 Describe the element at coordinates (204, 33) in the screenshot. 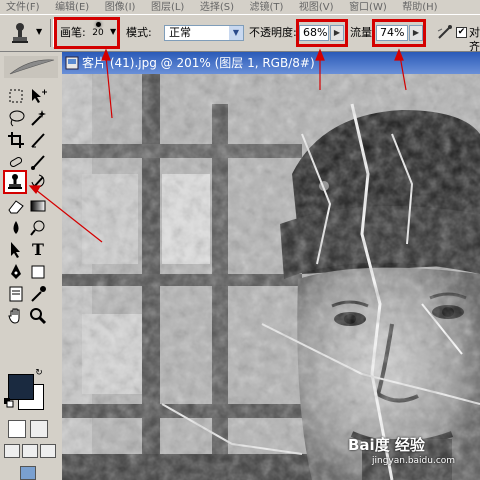

I see `mode-select: 正常 ▼` at that location.